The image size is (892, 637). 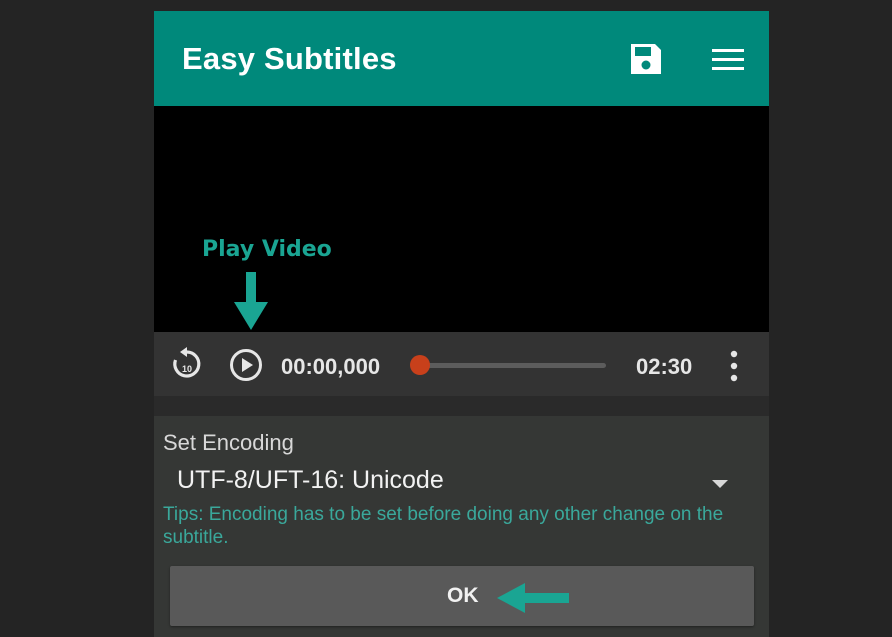 What do you see at coordinates (187, 369) in the screenshot?
I see `rewind-seconds-label: 10` at bounding box center [187, 369].